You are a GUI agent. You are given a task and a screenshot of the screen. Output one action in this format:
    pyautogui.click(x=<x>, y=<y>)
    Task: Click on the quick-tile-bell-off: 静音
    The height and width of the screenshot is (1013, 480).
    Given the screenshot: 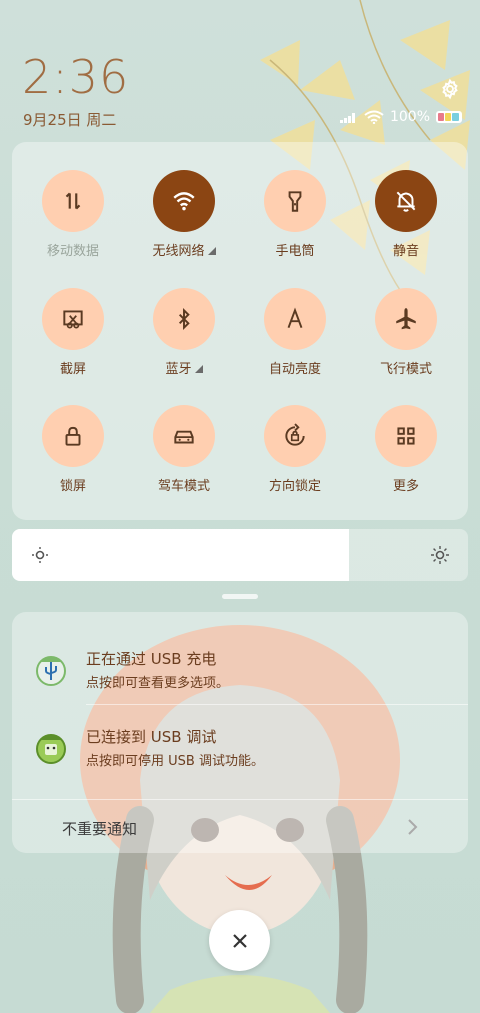 What is the action you would take?
    pyautogui.click(x=406, y=214)
    